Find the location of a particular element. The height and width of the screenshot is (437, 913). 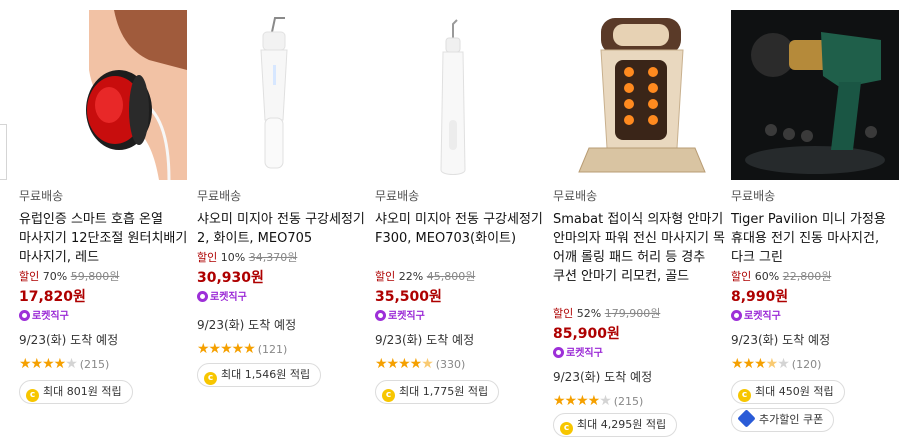

cashback-pill: c 최대 1,546원 적립 is located at coordinates (259, 375).